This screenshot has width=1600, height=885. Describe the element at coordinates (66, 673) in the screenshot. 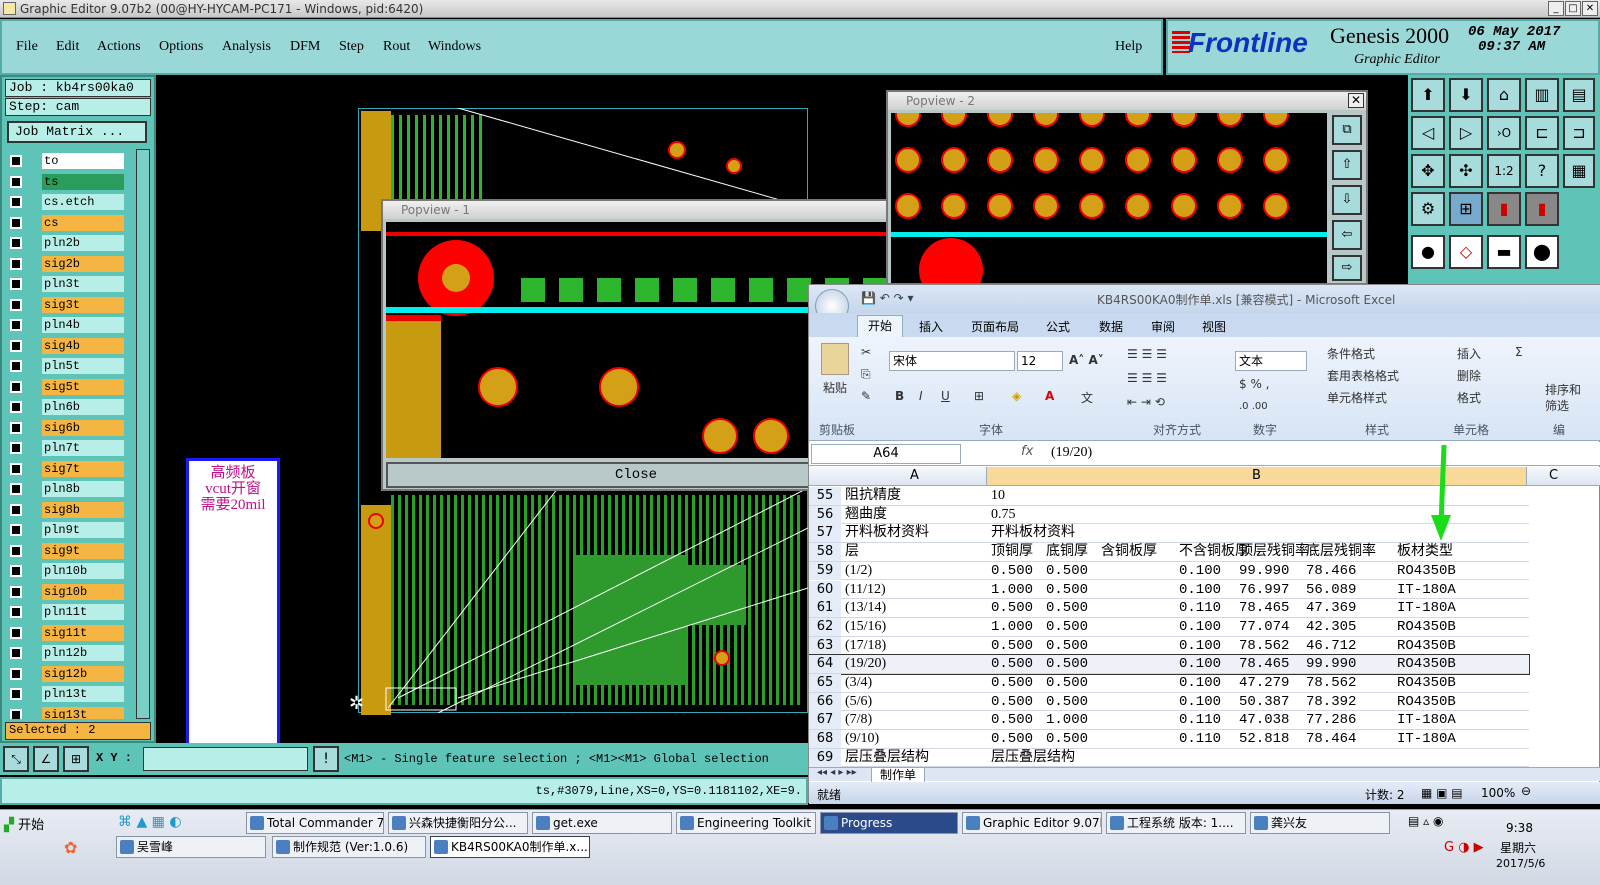

I see `layer-row-sig12b: sig12b` at that location.